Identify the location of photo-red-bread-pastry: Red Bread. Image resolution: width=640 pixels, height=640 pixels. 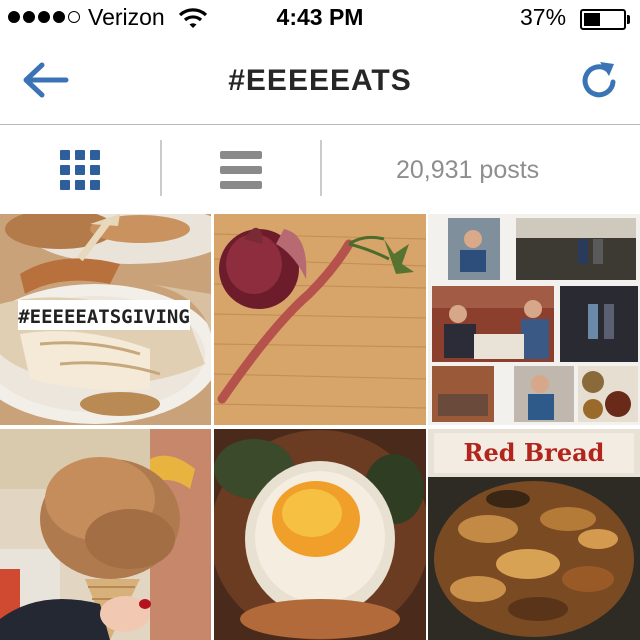
(534, 534).